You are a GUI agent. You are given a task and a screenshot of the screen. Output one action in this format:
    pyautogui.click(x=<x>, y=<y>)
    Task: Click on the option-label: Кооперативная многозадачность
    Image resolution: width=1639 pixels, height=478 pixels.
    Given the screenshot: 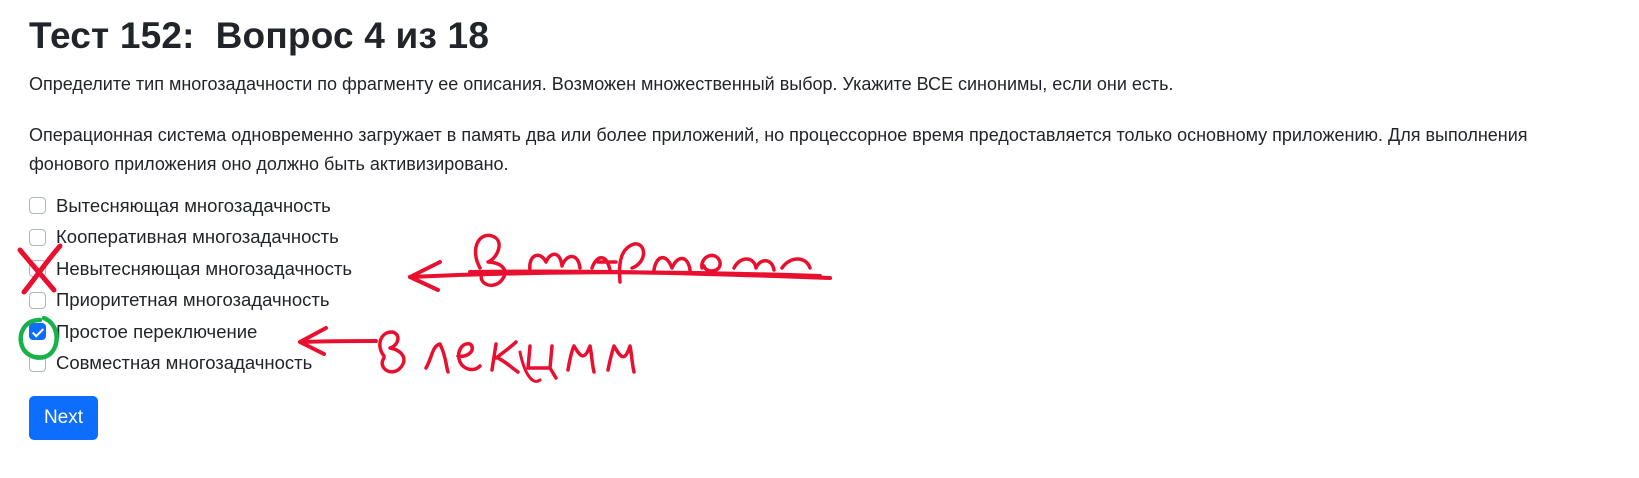 What is the action you would take?
    pyautogui.click(x=197, y=237)
    